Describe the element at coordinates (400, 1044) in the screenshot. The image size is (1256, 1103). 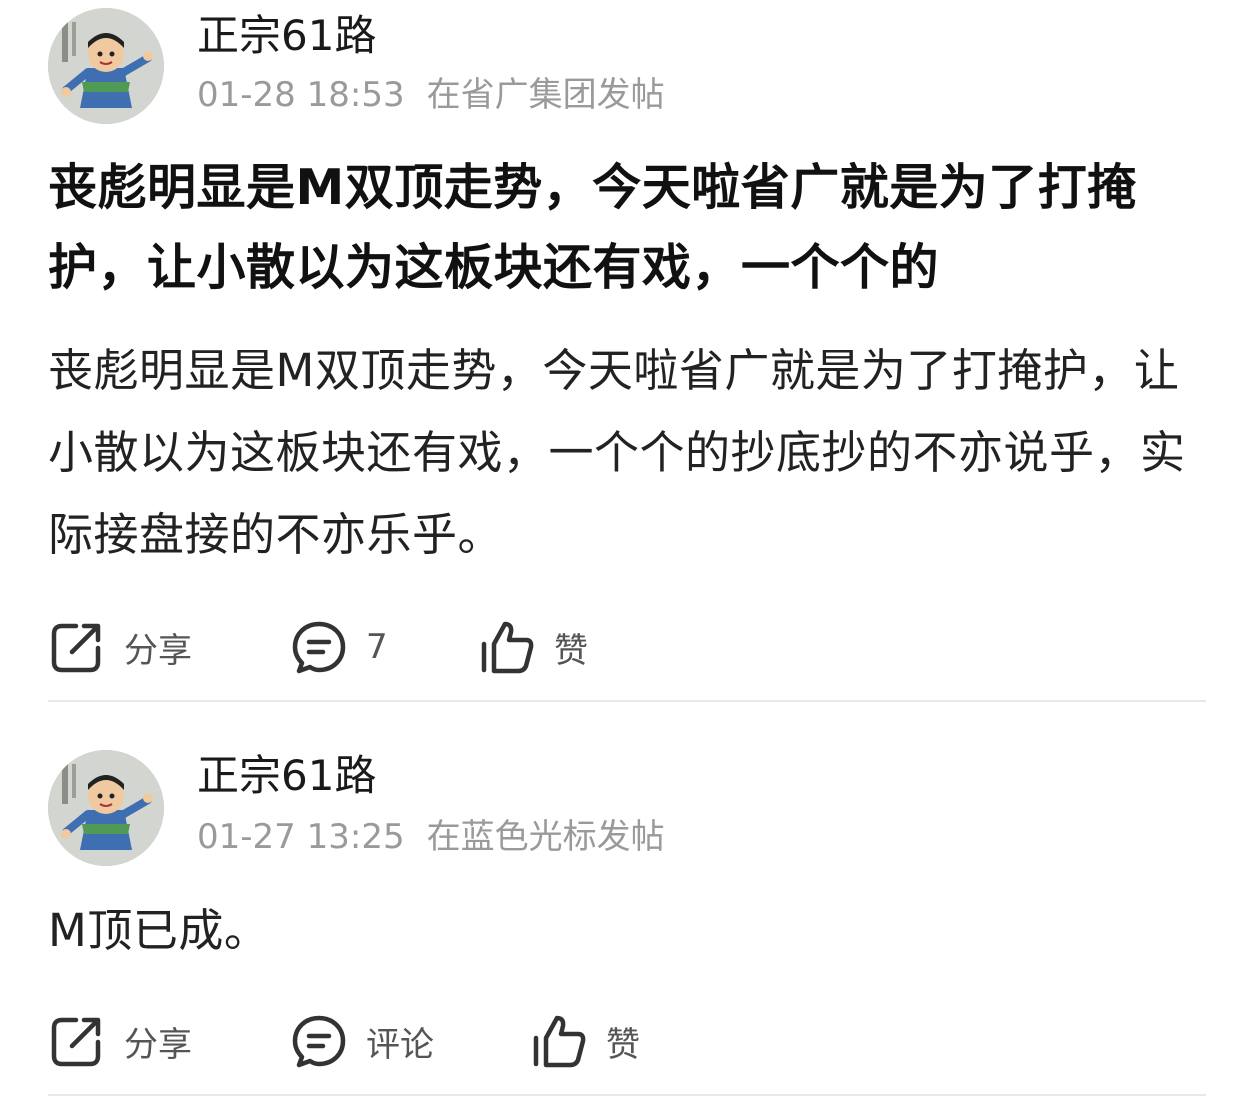
I see `comment-label: 评论` at that location.